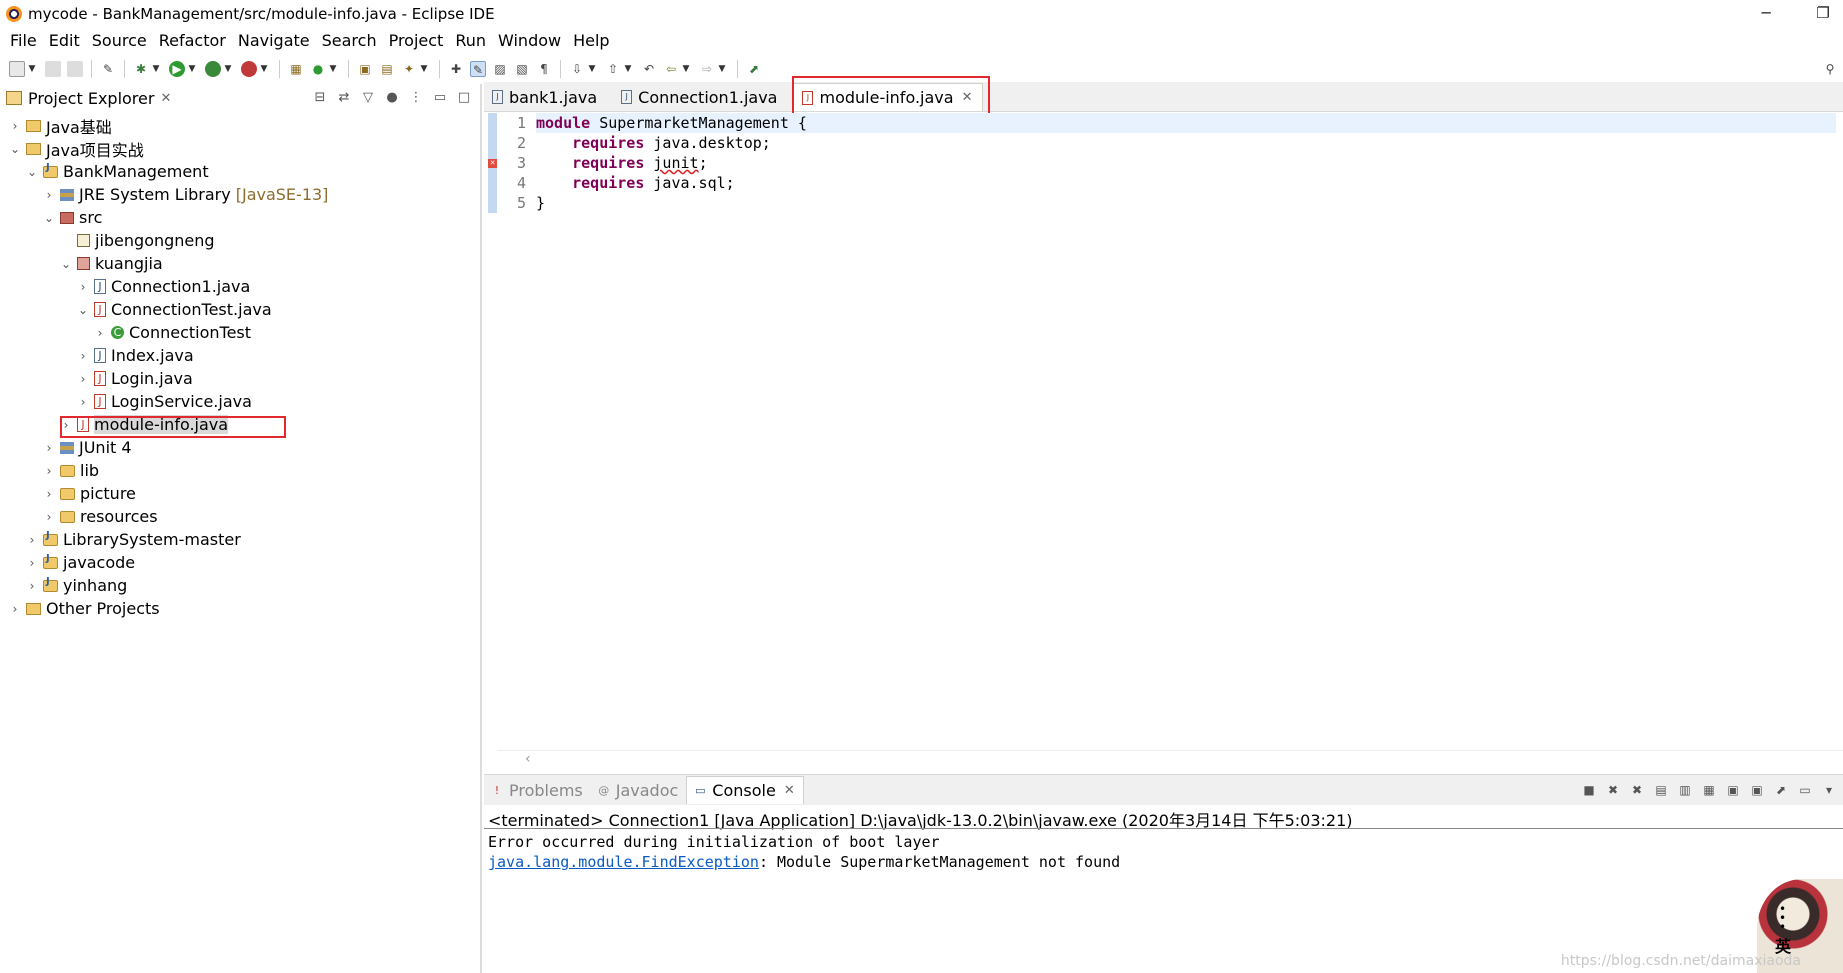 The height and width of the screenshot is (973, 1843). Describe the element at coordinates (387, 69) in the screenshot. I see `open-task-icon: ▤` at that location.